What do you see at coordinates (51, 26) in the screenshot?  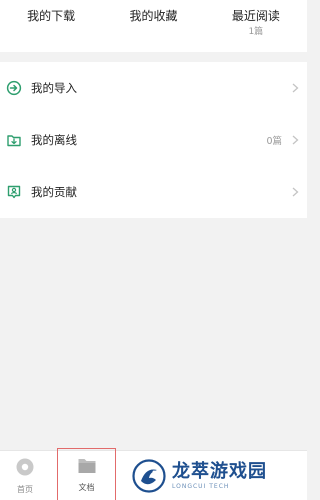 I see `tab-my-downloads: 我的下载` at bounding box center [51, 26].